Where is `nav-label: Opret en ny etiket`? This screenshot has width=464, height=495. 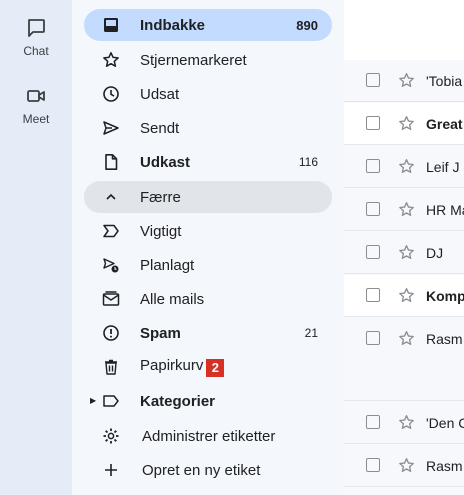 nav-label: Opret en ny etiket is located at coordinates (201, 470).